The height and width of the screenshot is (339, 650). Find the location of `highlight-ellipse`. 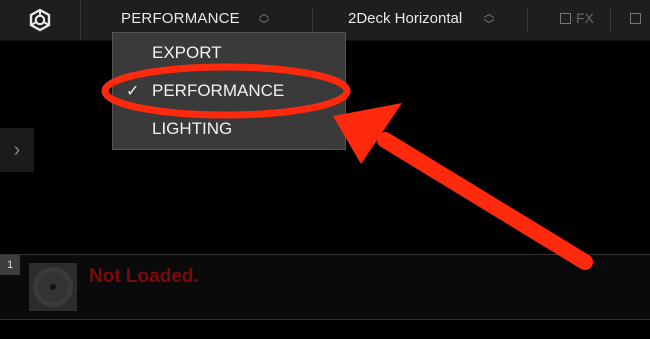

highlight-ellipse is located at coordinates (226, 91).